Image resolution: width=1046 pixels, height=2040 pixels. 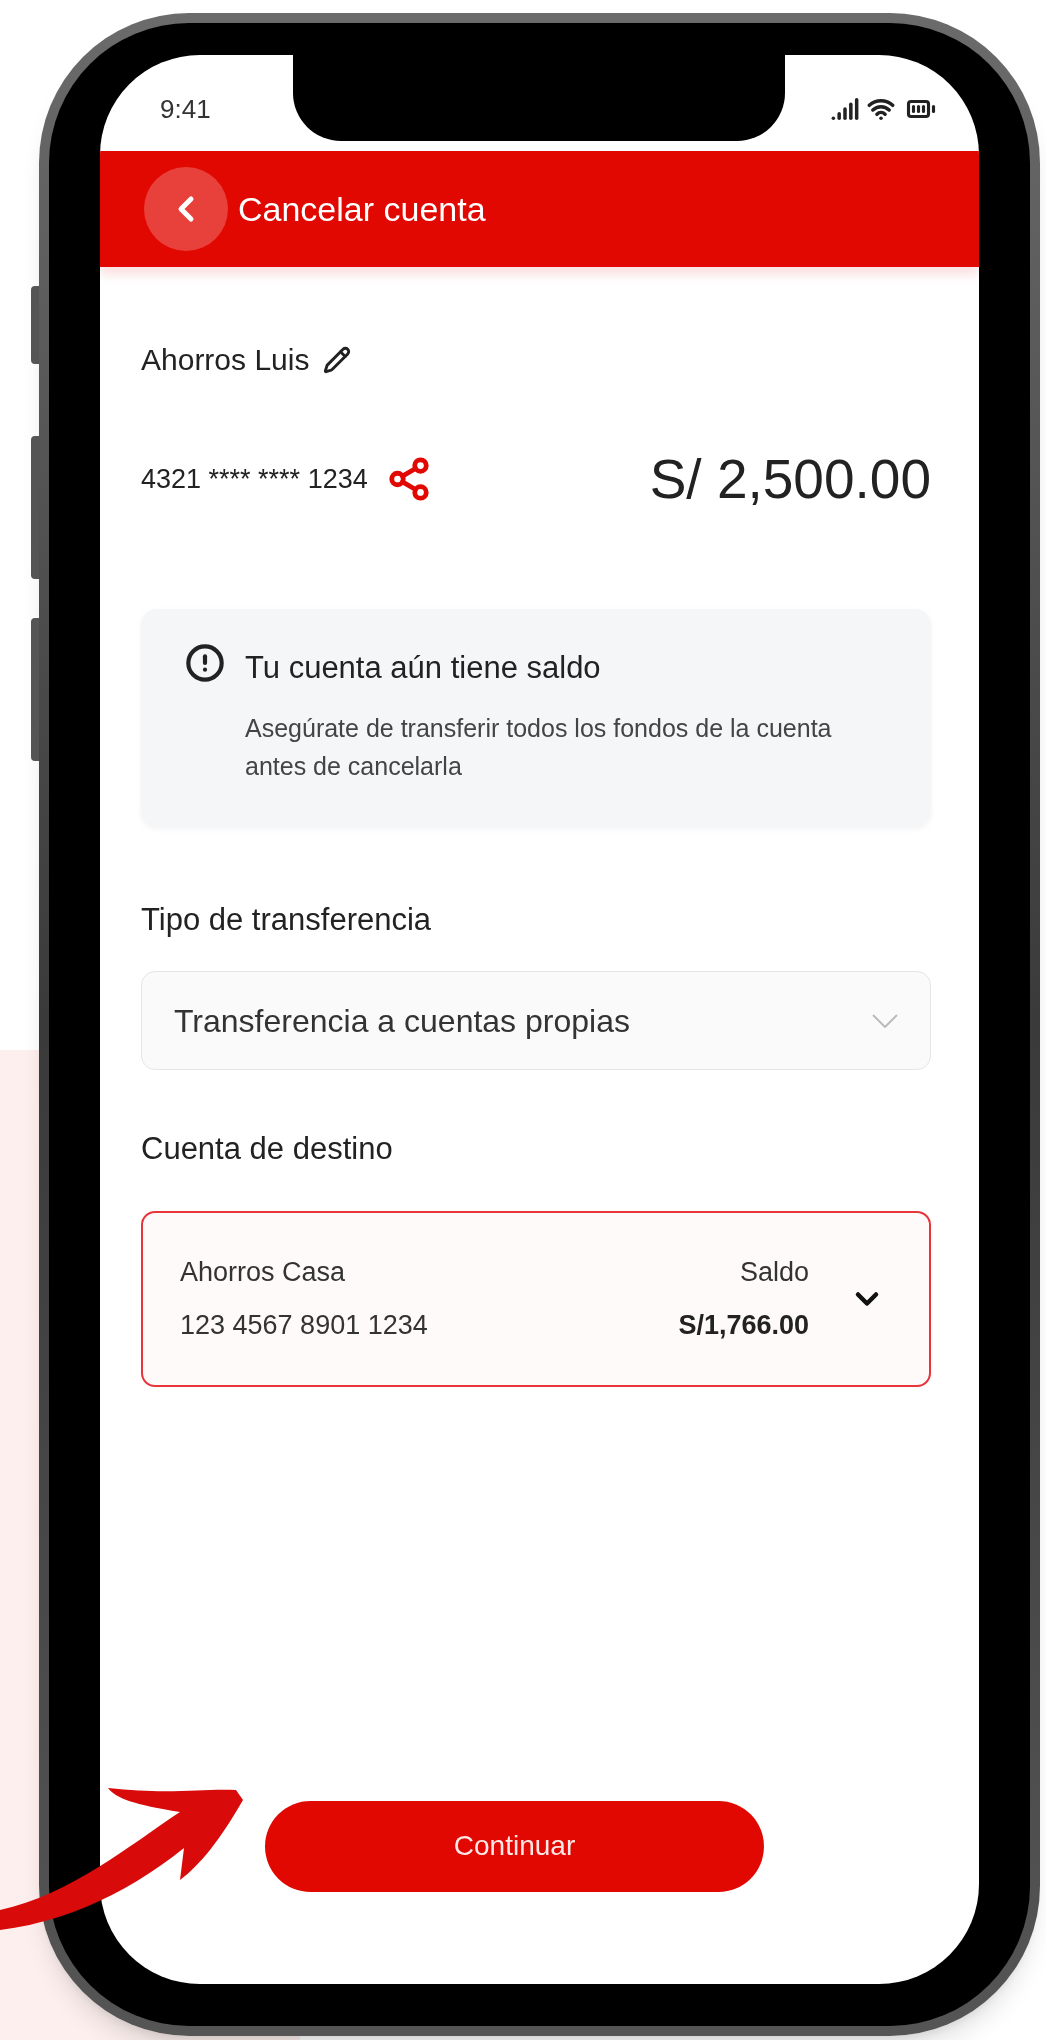 What do you see at coordinates (514, 1846) in the screenshot?
I see `continue-button: Continuar` at bounding box center [514, 1846].